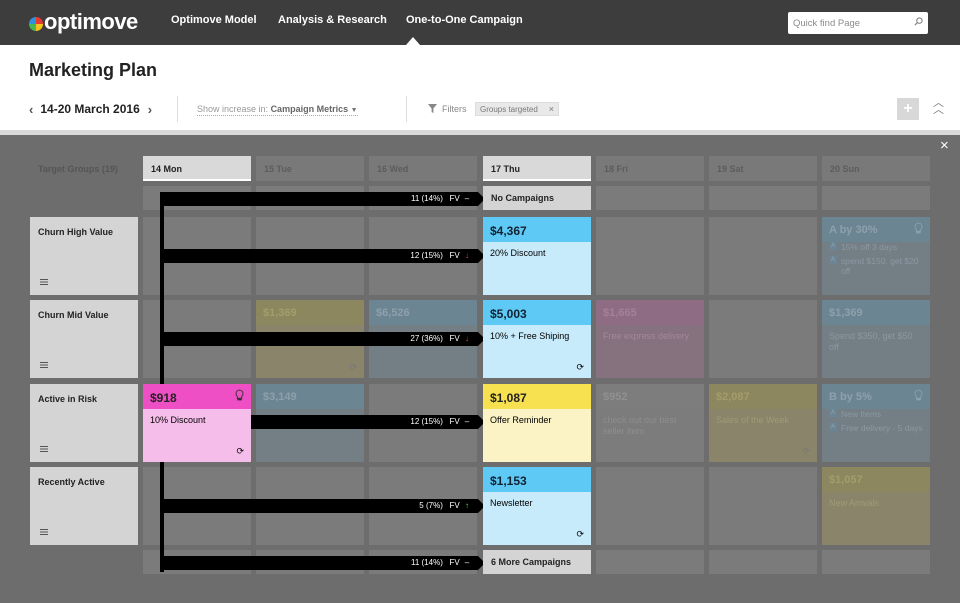 The height and width of the screenshot is (603, 960). I want to click on next-week-chevron-icon: ›, so click(150, 109).